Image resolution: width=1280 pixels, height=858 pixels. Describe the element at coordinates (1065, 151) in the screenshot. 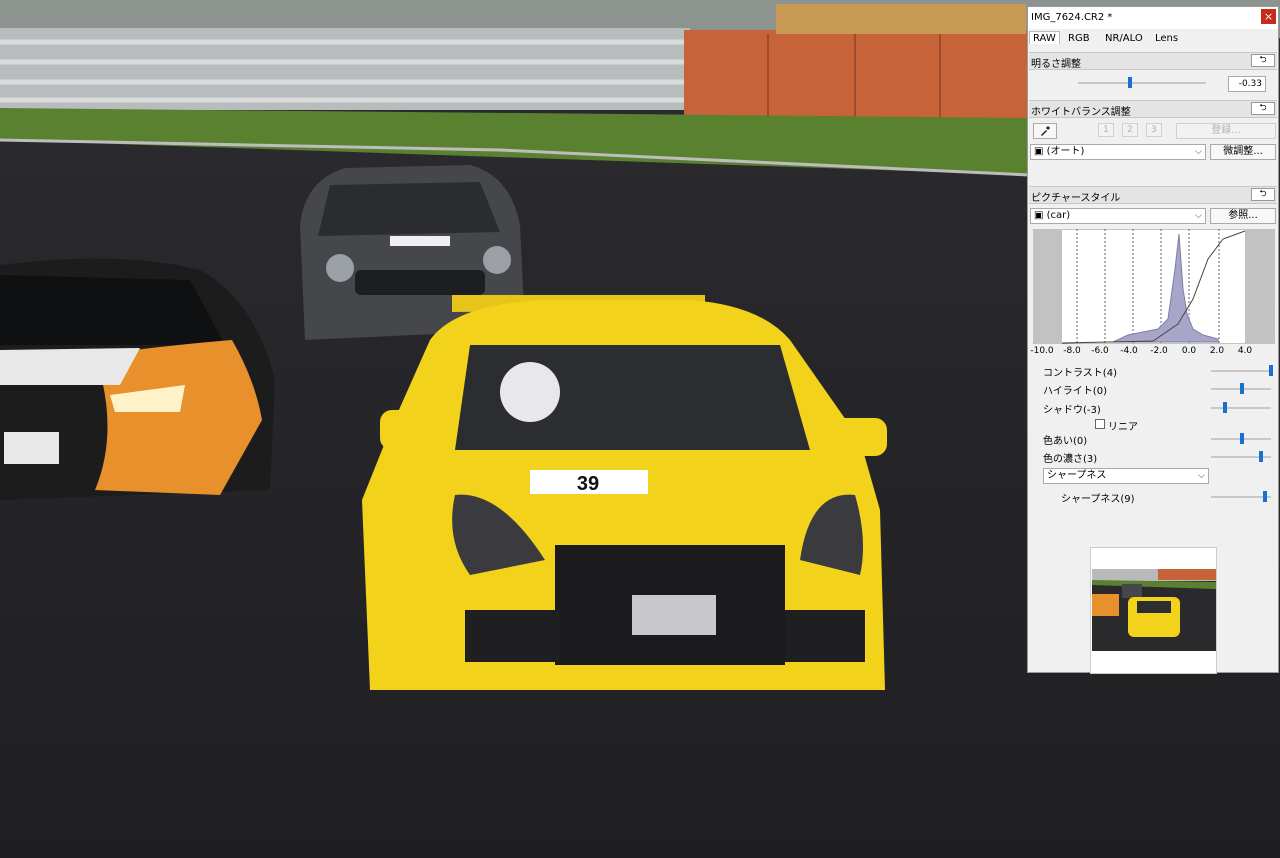

I see `white-balance-value: (オート)` at that location.